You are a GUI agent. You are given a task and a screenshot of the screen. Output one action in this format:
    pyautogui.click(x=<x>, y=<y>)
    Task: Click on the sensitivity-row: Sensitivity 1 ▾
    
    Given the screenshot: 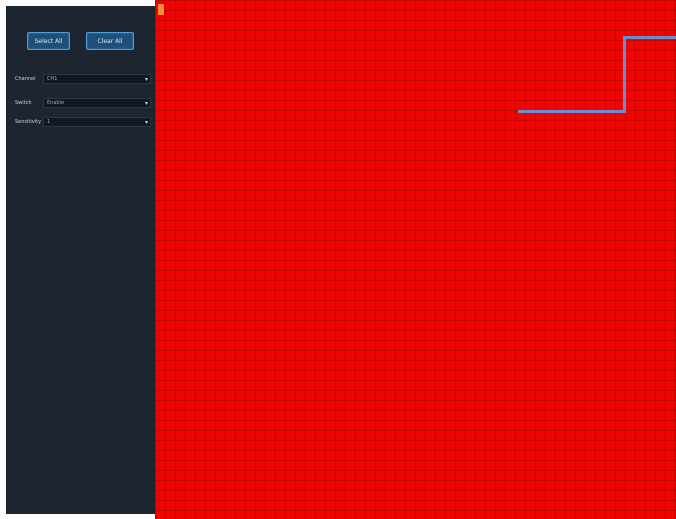 What is the action you would take?
    pyautogui.click(x=83, y=122)
    